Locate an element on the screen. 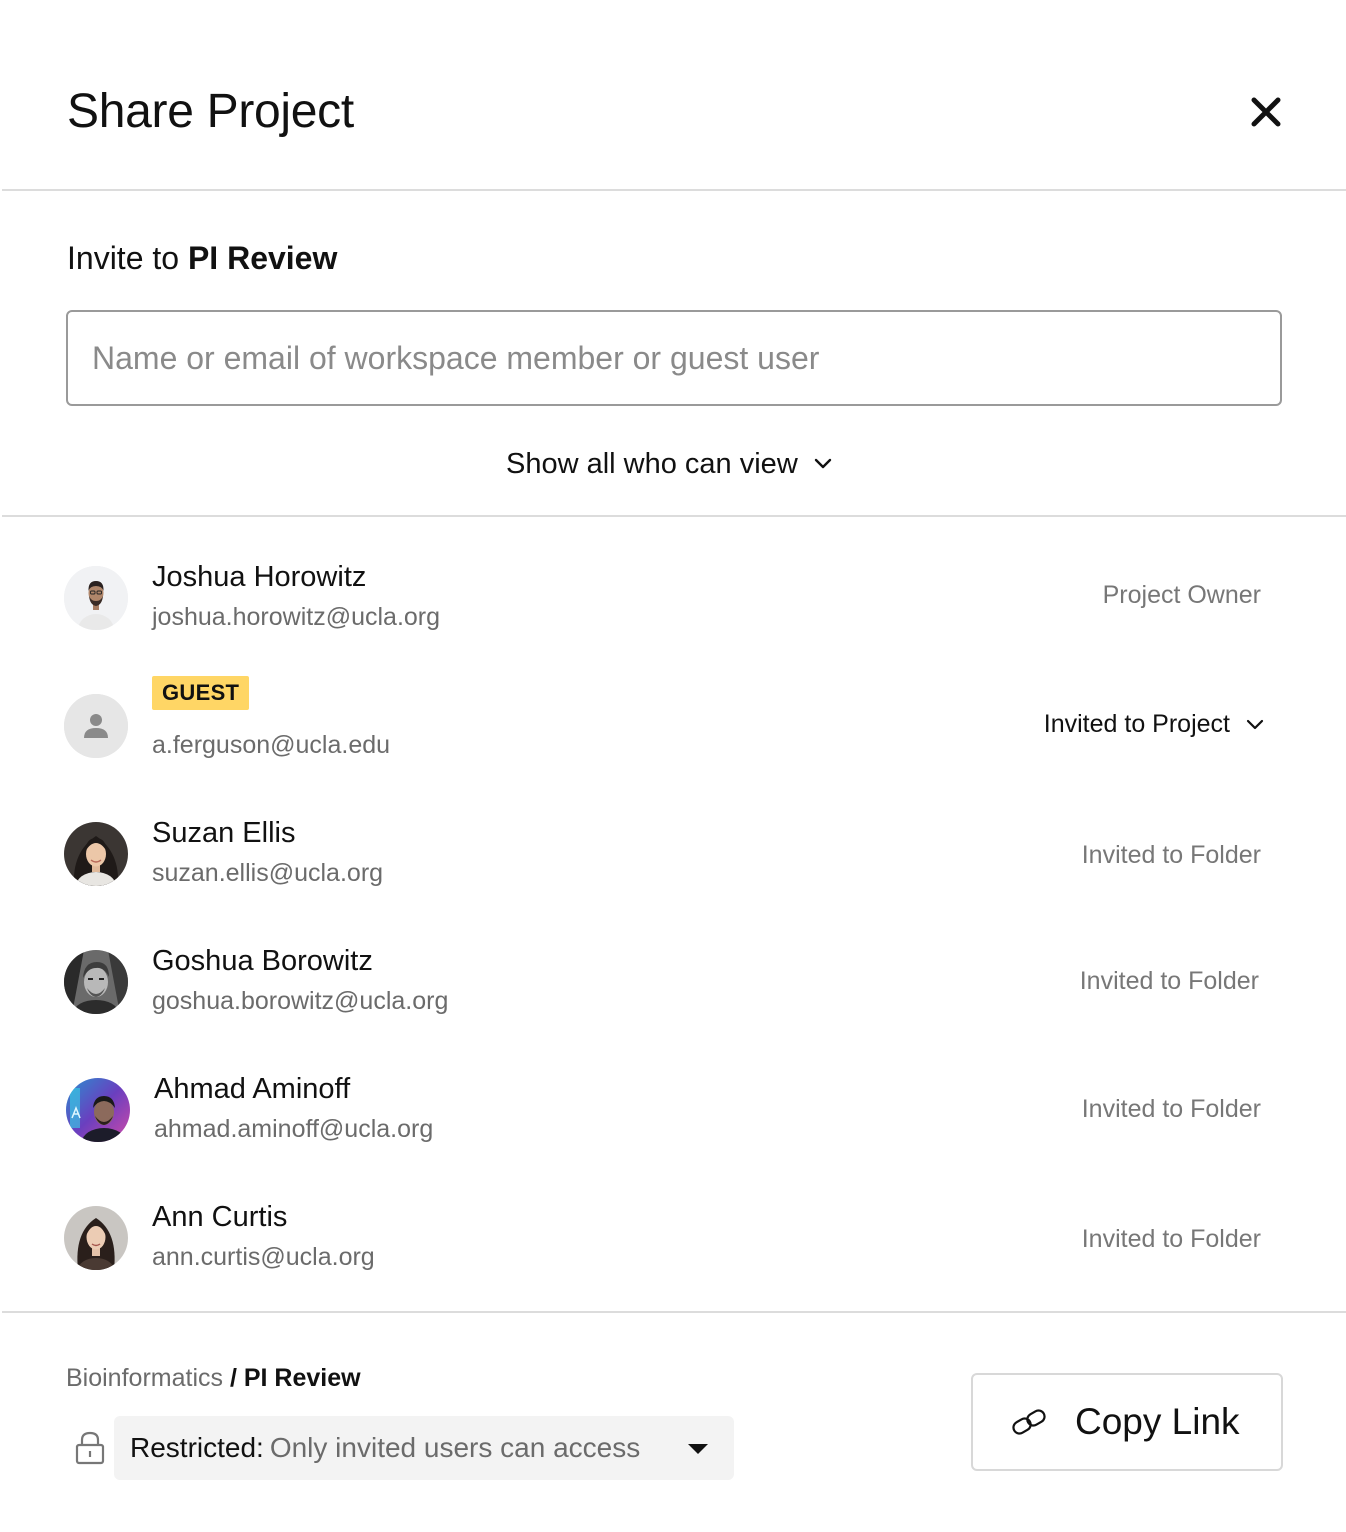 This screenshot has height=1532, width=1346. copy-link-button: Copy Link is located at coordinates (1127, 1422).